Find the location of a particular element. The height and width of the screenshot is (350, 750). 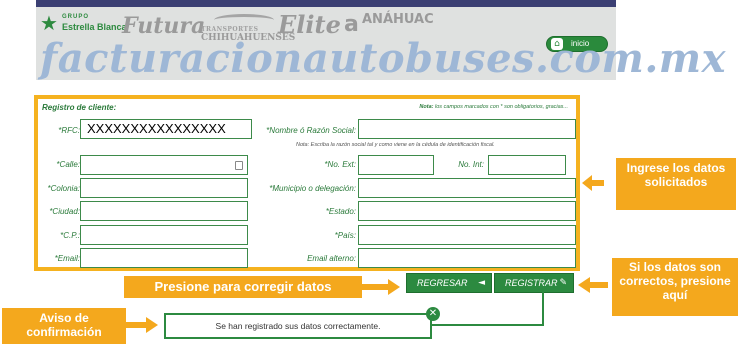

logo-group-text: GRUPO is located at coordinates (76, 17).